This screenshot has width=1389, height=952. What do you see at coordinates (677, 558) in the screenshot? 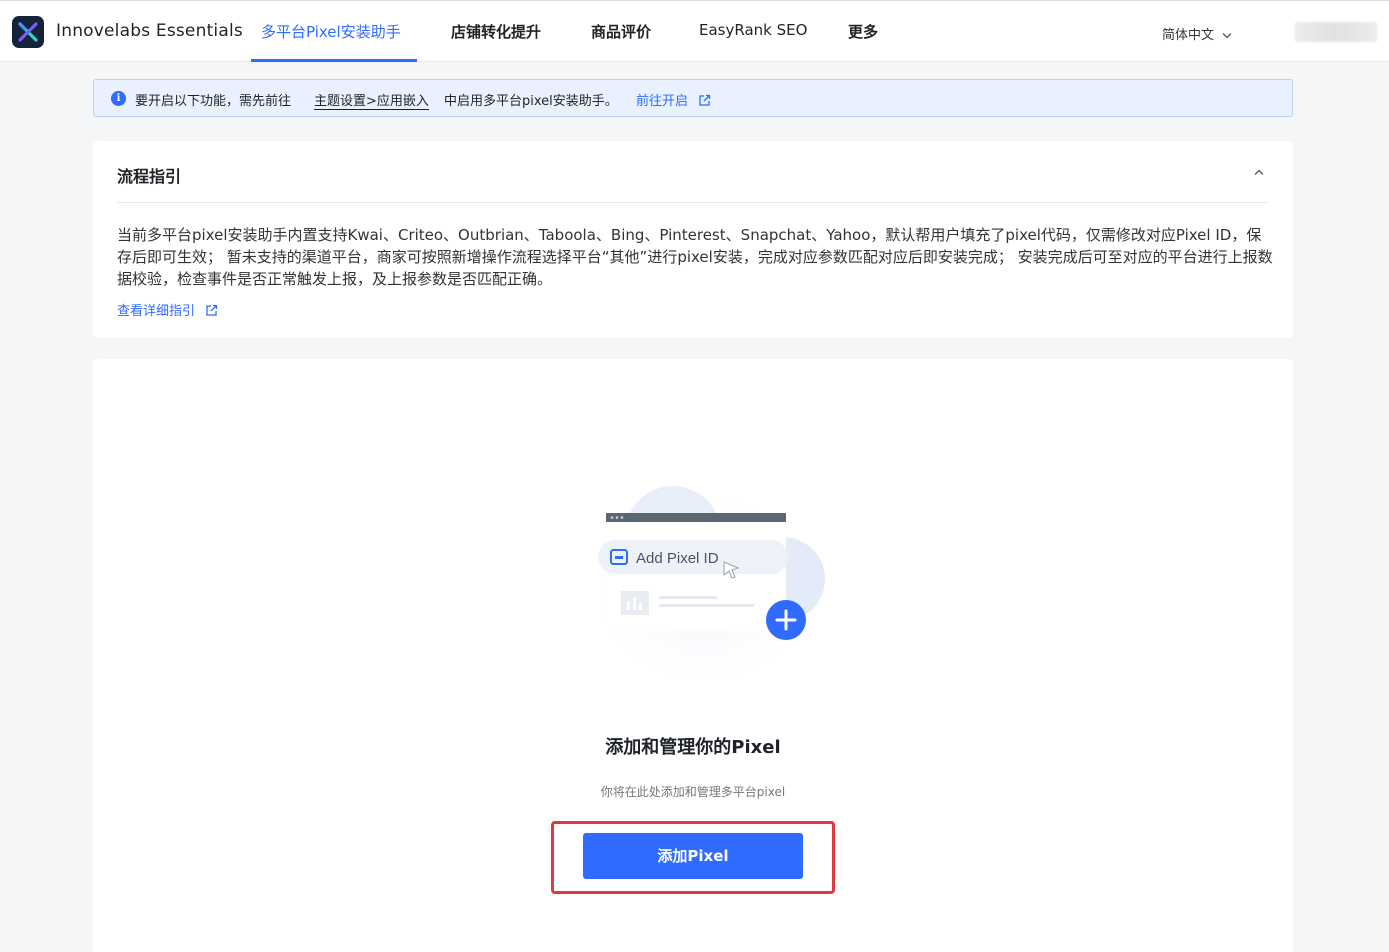
I see `illustration-label: Add Pixel ID` at bounding box center [677, 558].